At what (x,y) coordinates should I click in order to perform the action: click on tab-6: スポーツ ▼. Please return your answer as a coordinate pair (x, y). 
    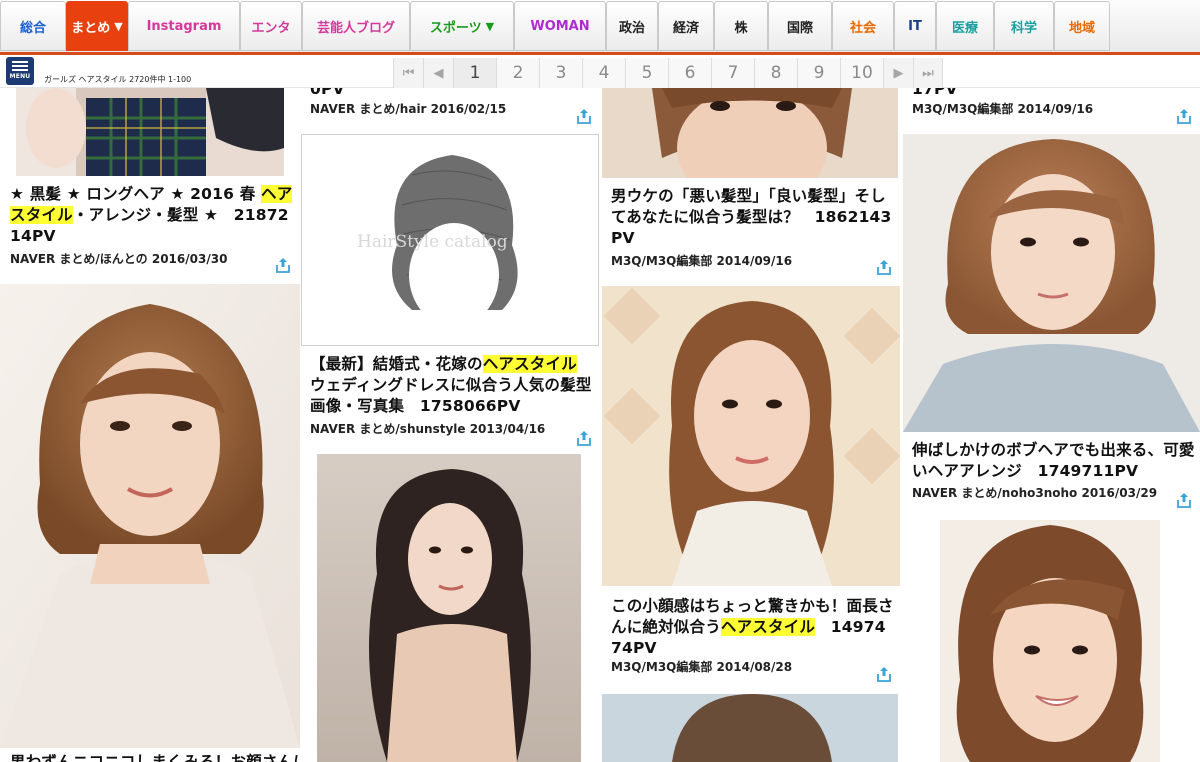
    Looking at the image, I should click on (462, 26).